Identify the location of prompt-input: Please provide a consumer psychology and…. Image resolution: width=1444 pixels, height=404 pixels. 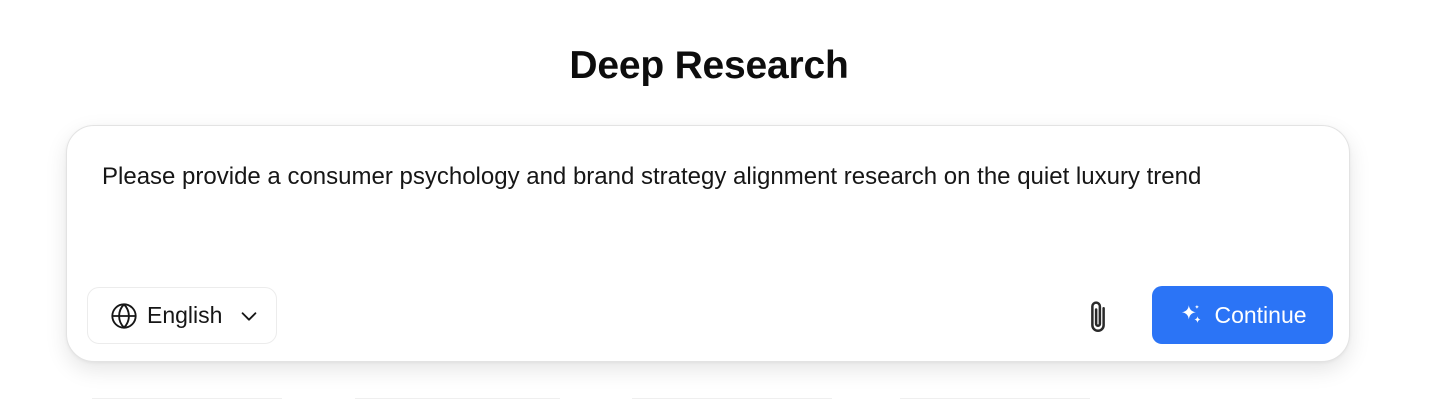
(702, 177).